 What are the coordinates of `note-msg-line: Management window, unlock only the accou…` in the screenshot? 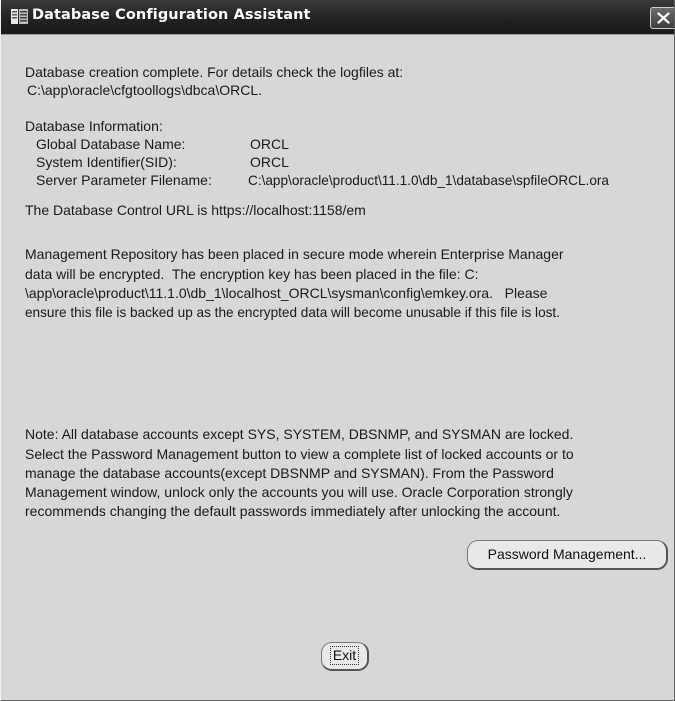 It's located at (299, 492).